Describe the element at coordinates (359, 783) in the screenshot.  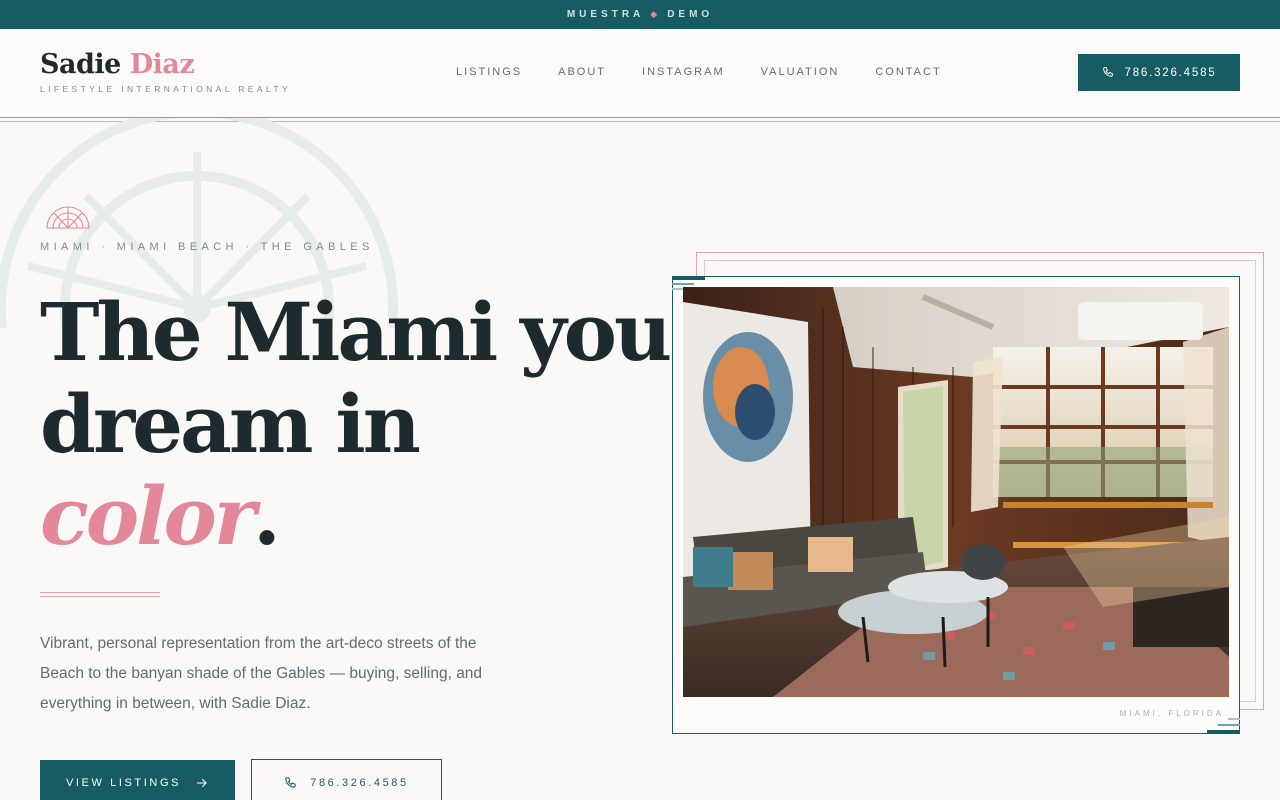
I see `call-phone-label: 786.326.4585` at that location.